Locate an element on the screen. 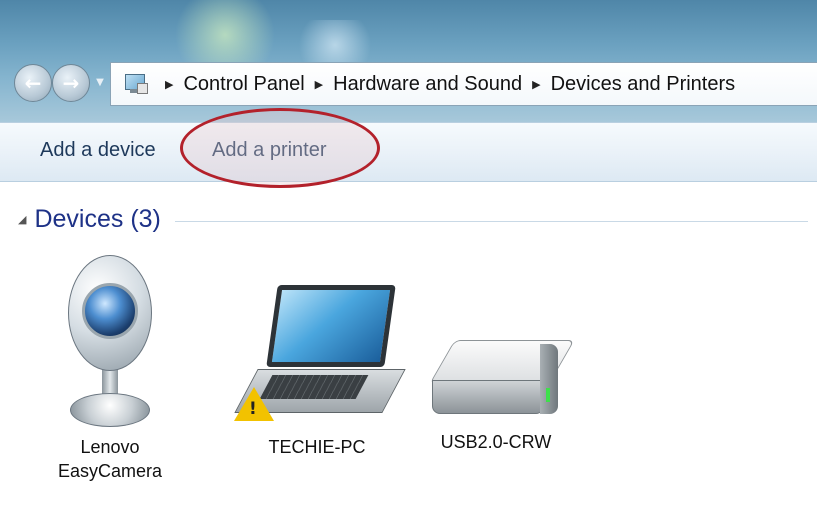  forward-button: → is located at coordinates (71, 83).